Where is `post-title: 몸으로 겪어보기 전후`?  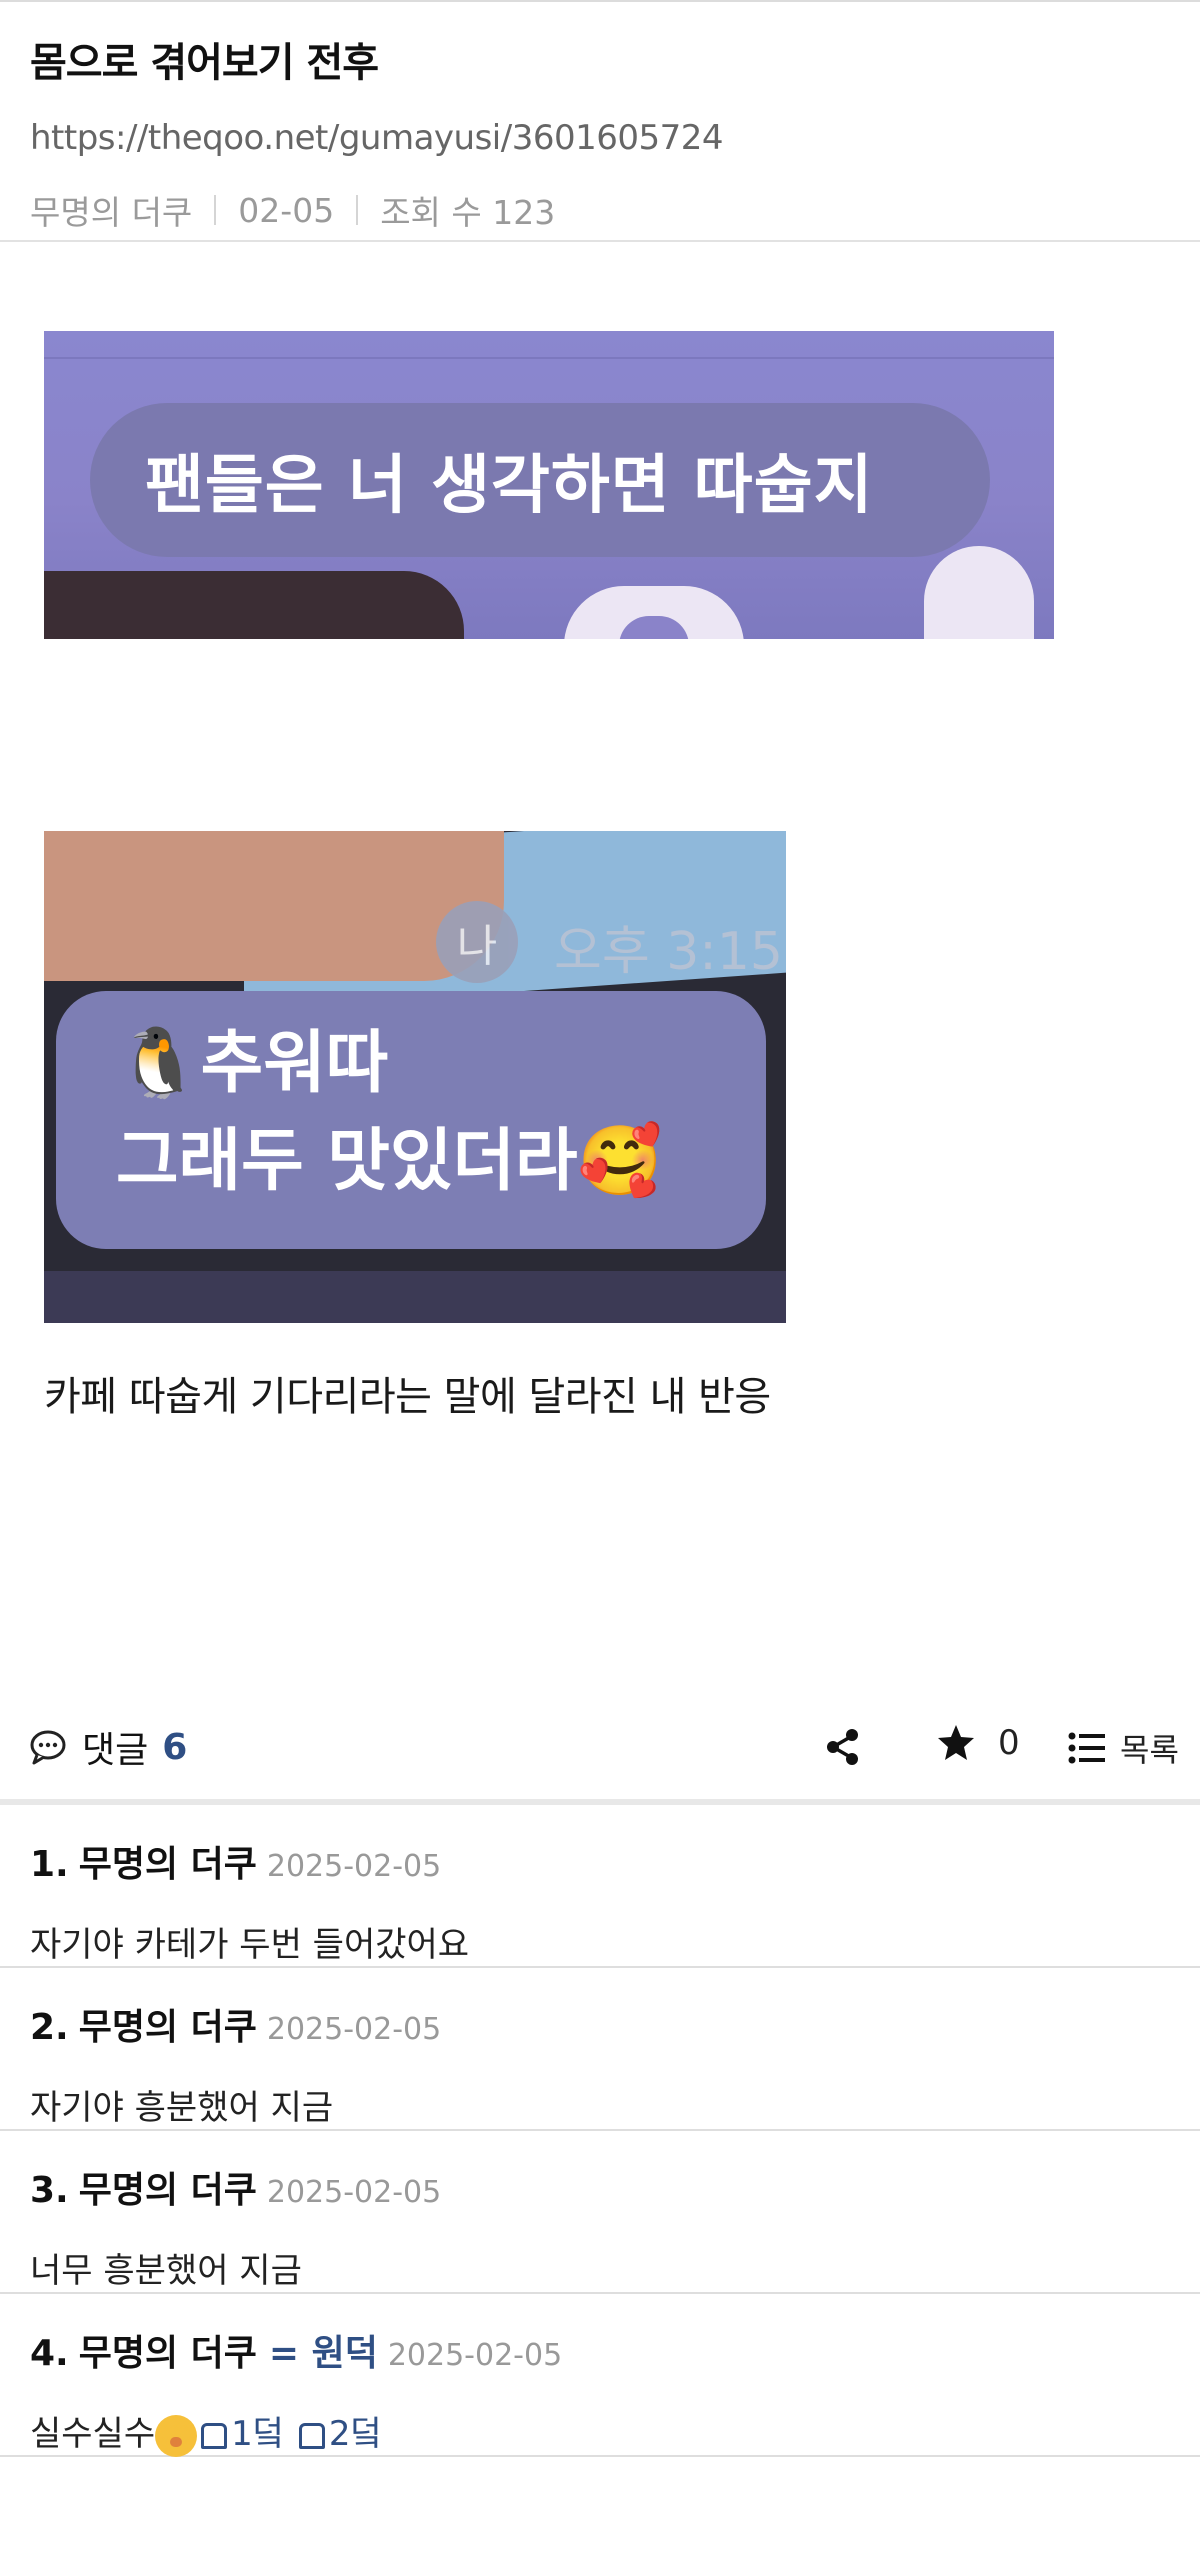 post-title: 몸으로 겪어보기 전후 is located at coordinates (204, 63).